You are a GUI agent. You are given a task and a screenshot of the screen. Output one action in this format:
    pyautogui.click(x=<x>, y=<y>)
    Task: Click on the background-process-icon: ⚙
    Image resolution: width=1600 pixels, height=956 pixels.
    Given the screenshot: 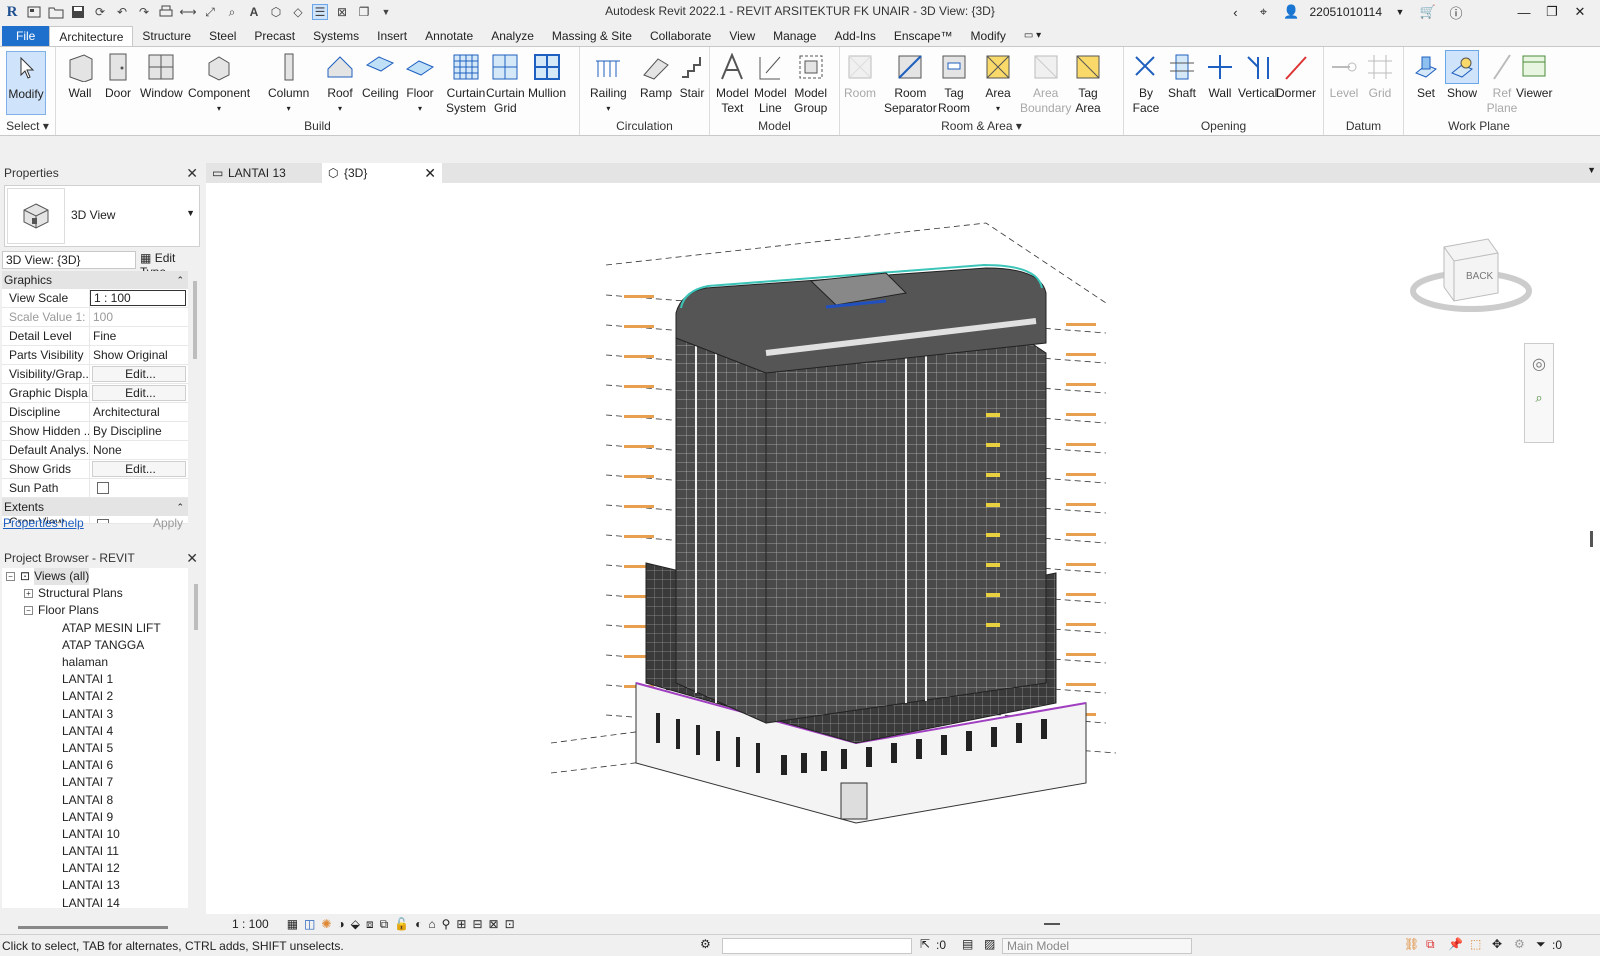 What is the action you would take?
    pyautogui.click(x=1519, y=944)
    